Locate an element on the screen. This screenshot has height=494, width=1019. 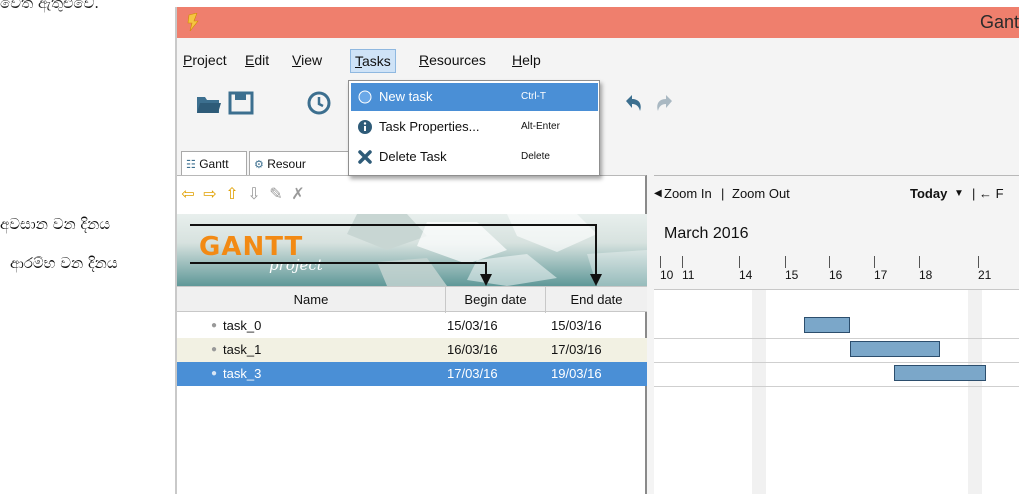
ganttproject-logo-sub: project is located at coordinates (296, 265).